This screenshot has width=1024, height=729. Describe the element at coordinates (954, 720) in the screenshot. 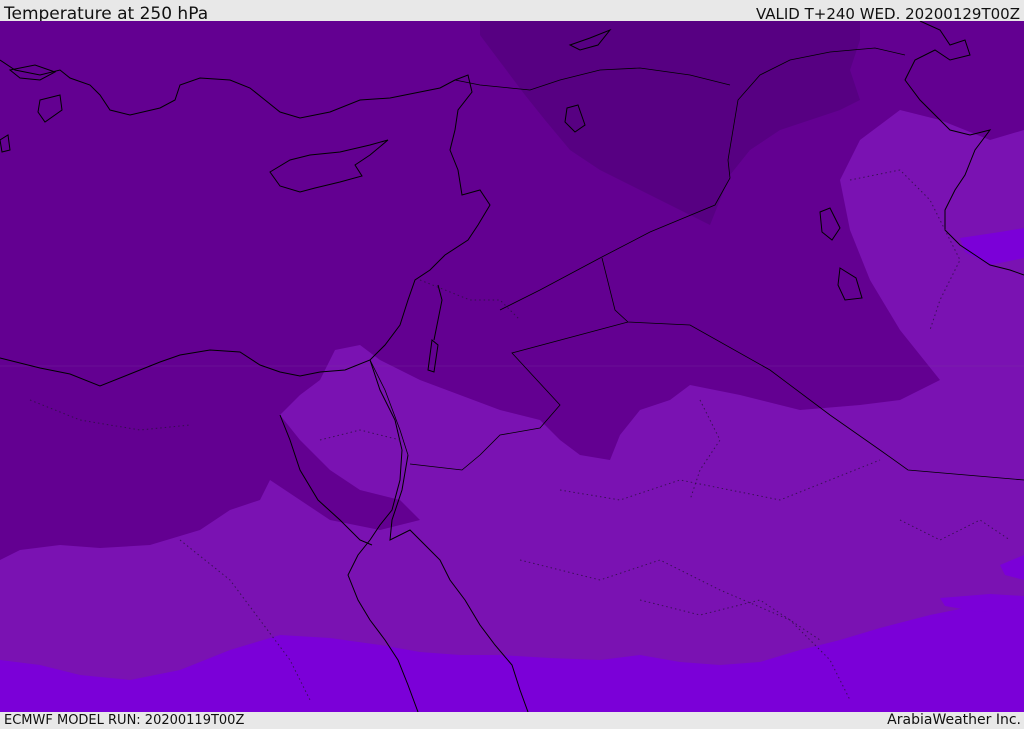

I see `credit-label: ArabiaWeather Inc.` at that location.